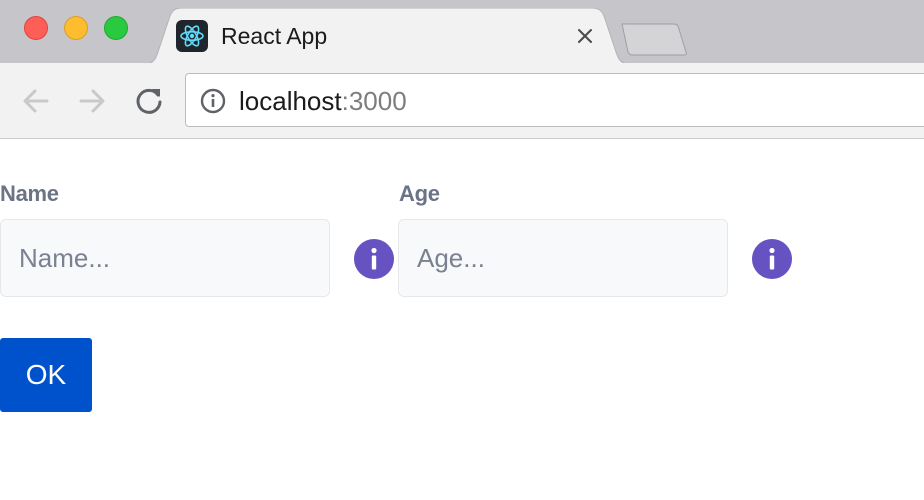 This screenshot has height=500, width=924. What do you see at coordinates (165, 258) in the screenshot?
I see `name-input` at bounding box center [165, 258].